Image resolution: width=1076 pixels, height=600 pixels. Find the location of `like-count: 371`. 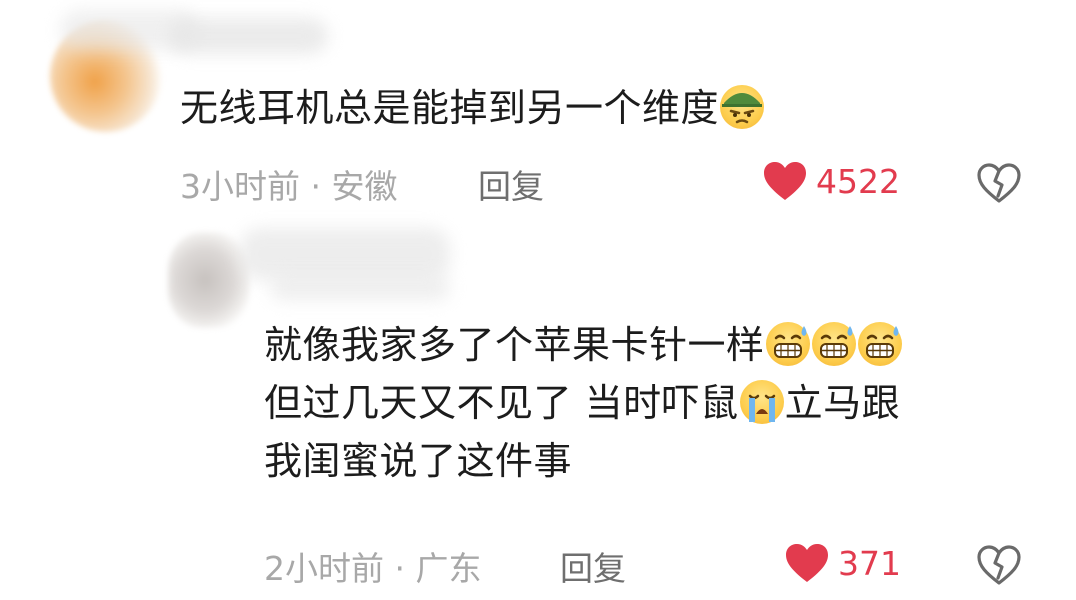

like-count: 371 is located at coordinates (869, 563).